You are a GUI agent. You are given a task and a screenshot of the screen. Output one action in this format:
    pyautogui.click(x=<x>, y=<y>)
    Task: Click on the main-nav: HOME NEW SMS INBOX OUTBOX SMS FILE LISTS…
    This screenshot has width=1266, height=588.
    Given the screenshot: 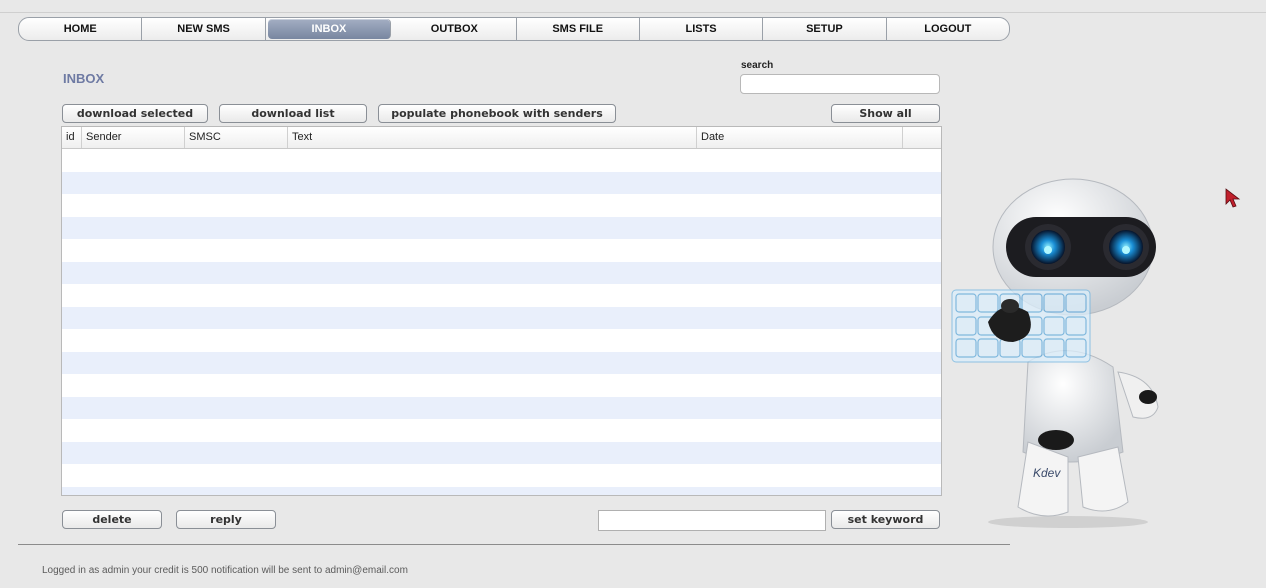 What is the action you would take?
    pyautogui.click(x=514, y=29)
    